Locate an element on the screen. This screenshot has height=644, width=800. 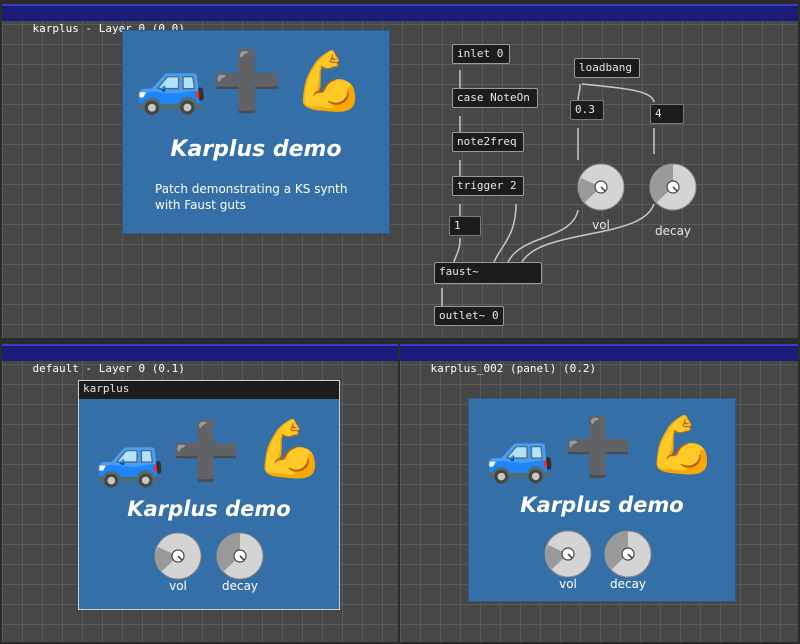
number-box-1: 1 is located at coordinates (465, 226).